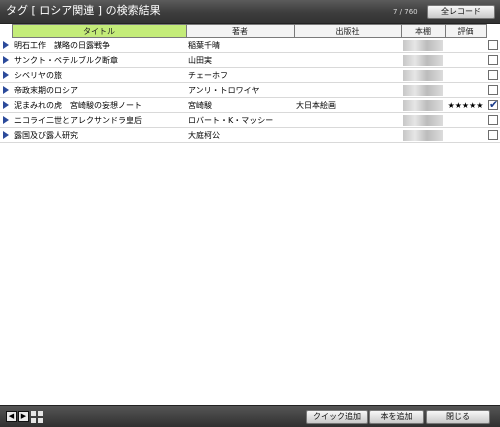 This screenshot has height=427, width=500. Describe the element at coordinates (240, 120) in the screenshot. I see `cell-author: ロバート・K・マッシー` at that location.